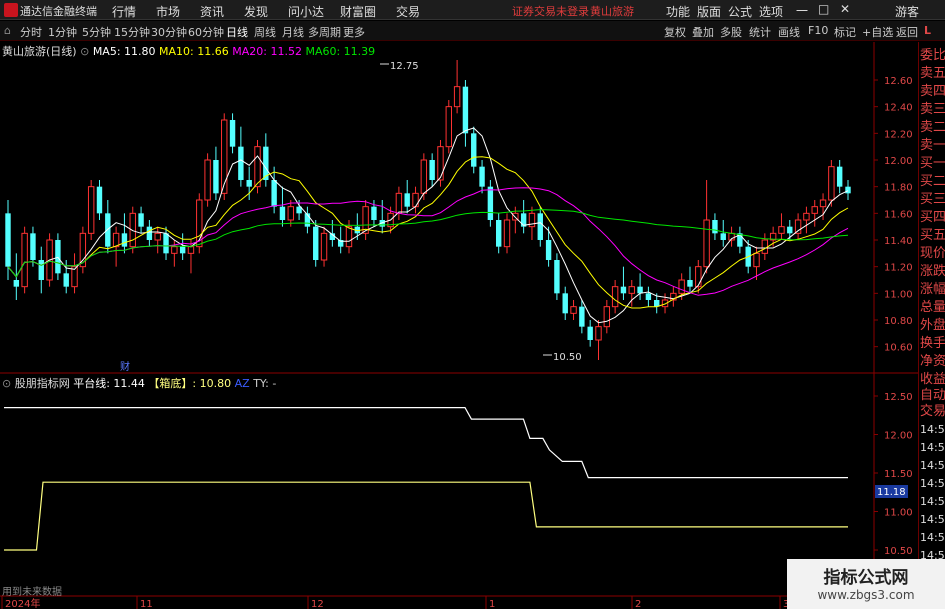  I want to click on menu-xuanxiang: 选项, so click(771, 11).